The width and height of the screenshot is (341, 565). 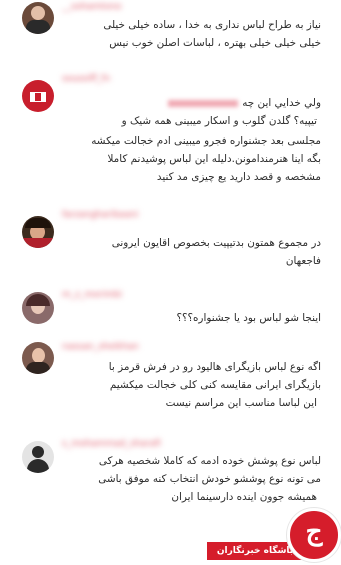 What do you see at coordinates (248, 318) in the screenshot?
I see `comment-text: اینجا شو لباس بود یا جشنواره؟؟؟` at bounding box center [248, 318].